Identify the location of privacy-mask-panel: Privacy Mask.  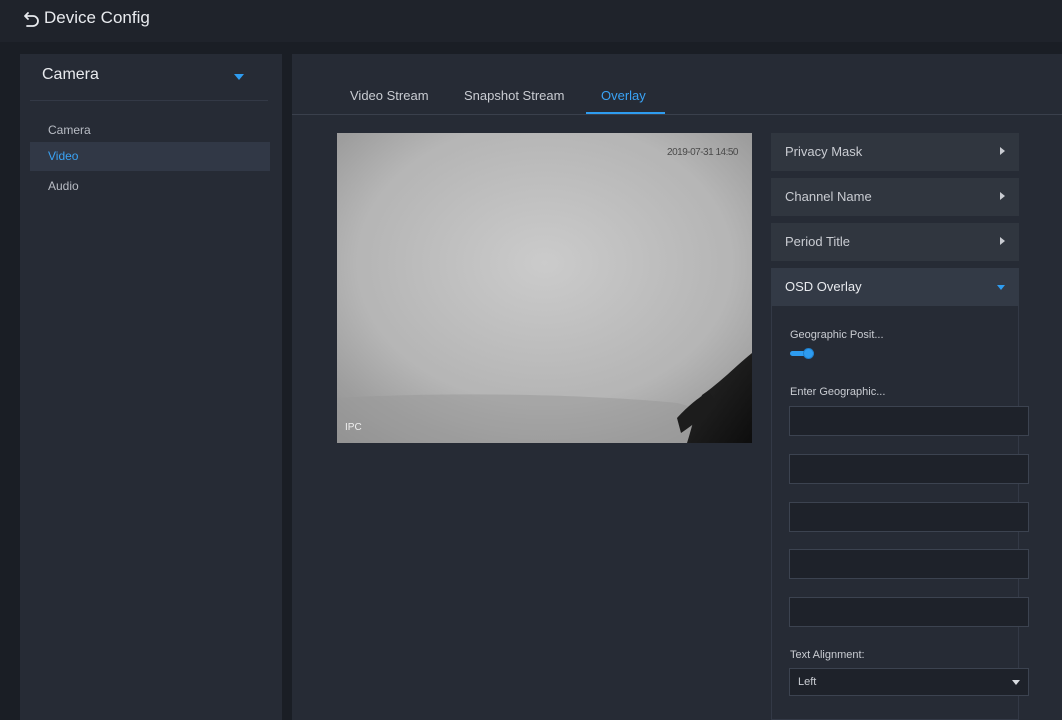
(895, 152).